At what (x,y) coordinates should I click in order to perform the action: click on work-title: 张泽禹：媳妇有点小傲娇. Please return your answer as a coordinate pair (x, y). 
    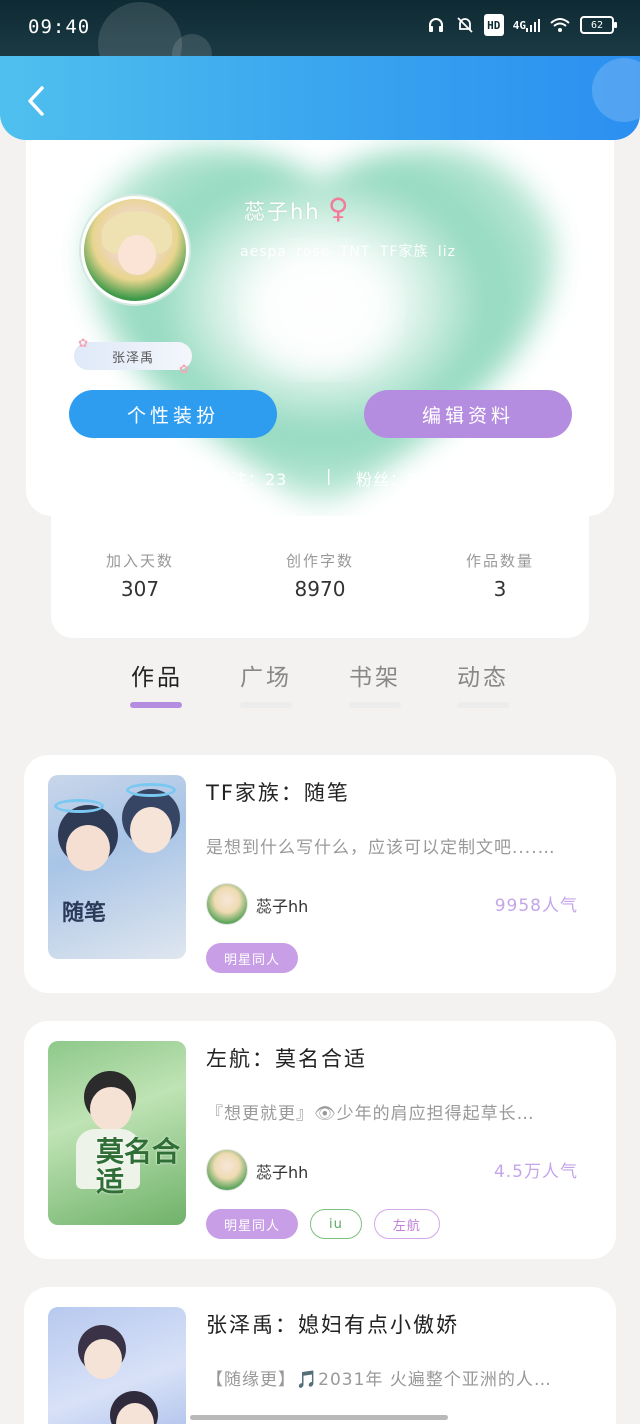
    Looking at the image, I should click on (332, 1324).